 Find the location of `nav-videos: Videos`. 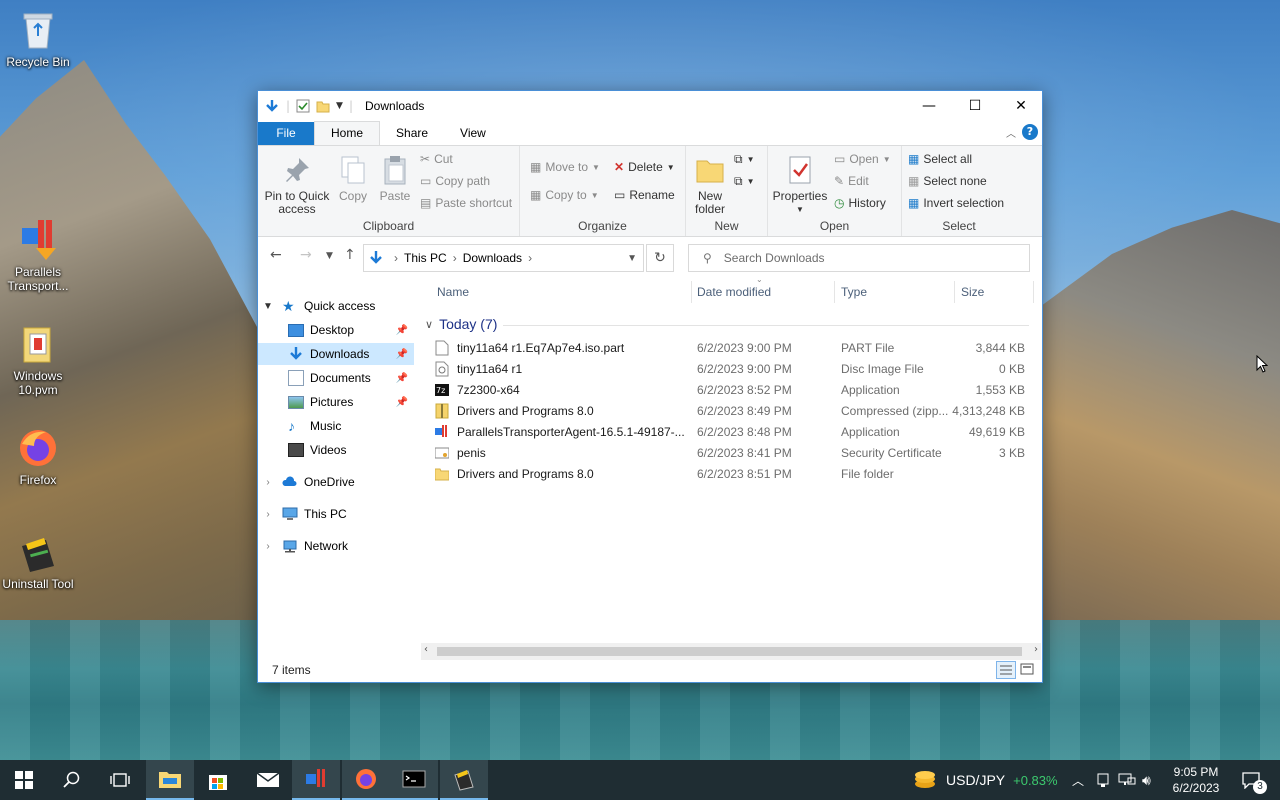

nav-videos: Videos is located at coordinates (336, 450).